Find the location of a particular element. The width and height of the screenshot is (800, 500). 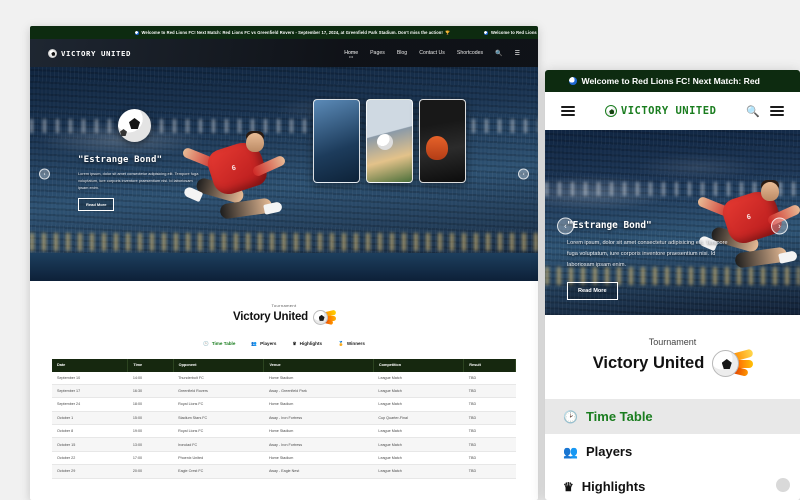

cell-opponent: Greenfield Rovers is located at coordinates (218, 391).